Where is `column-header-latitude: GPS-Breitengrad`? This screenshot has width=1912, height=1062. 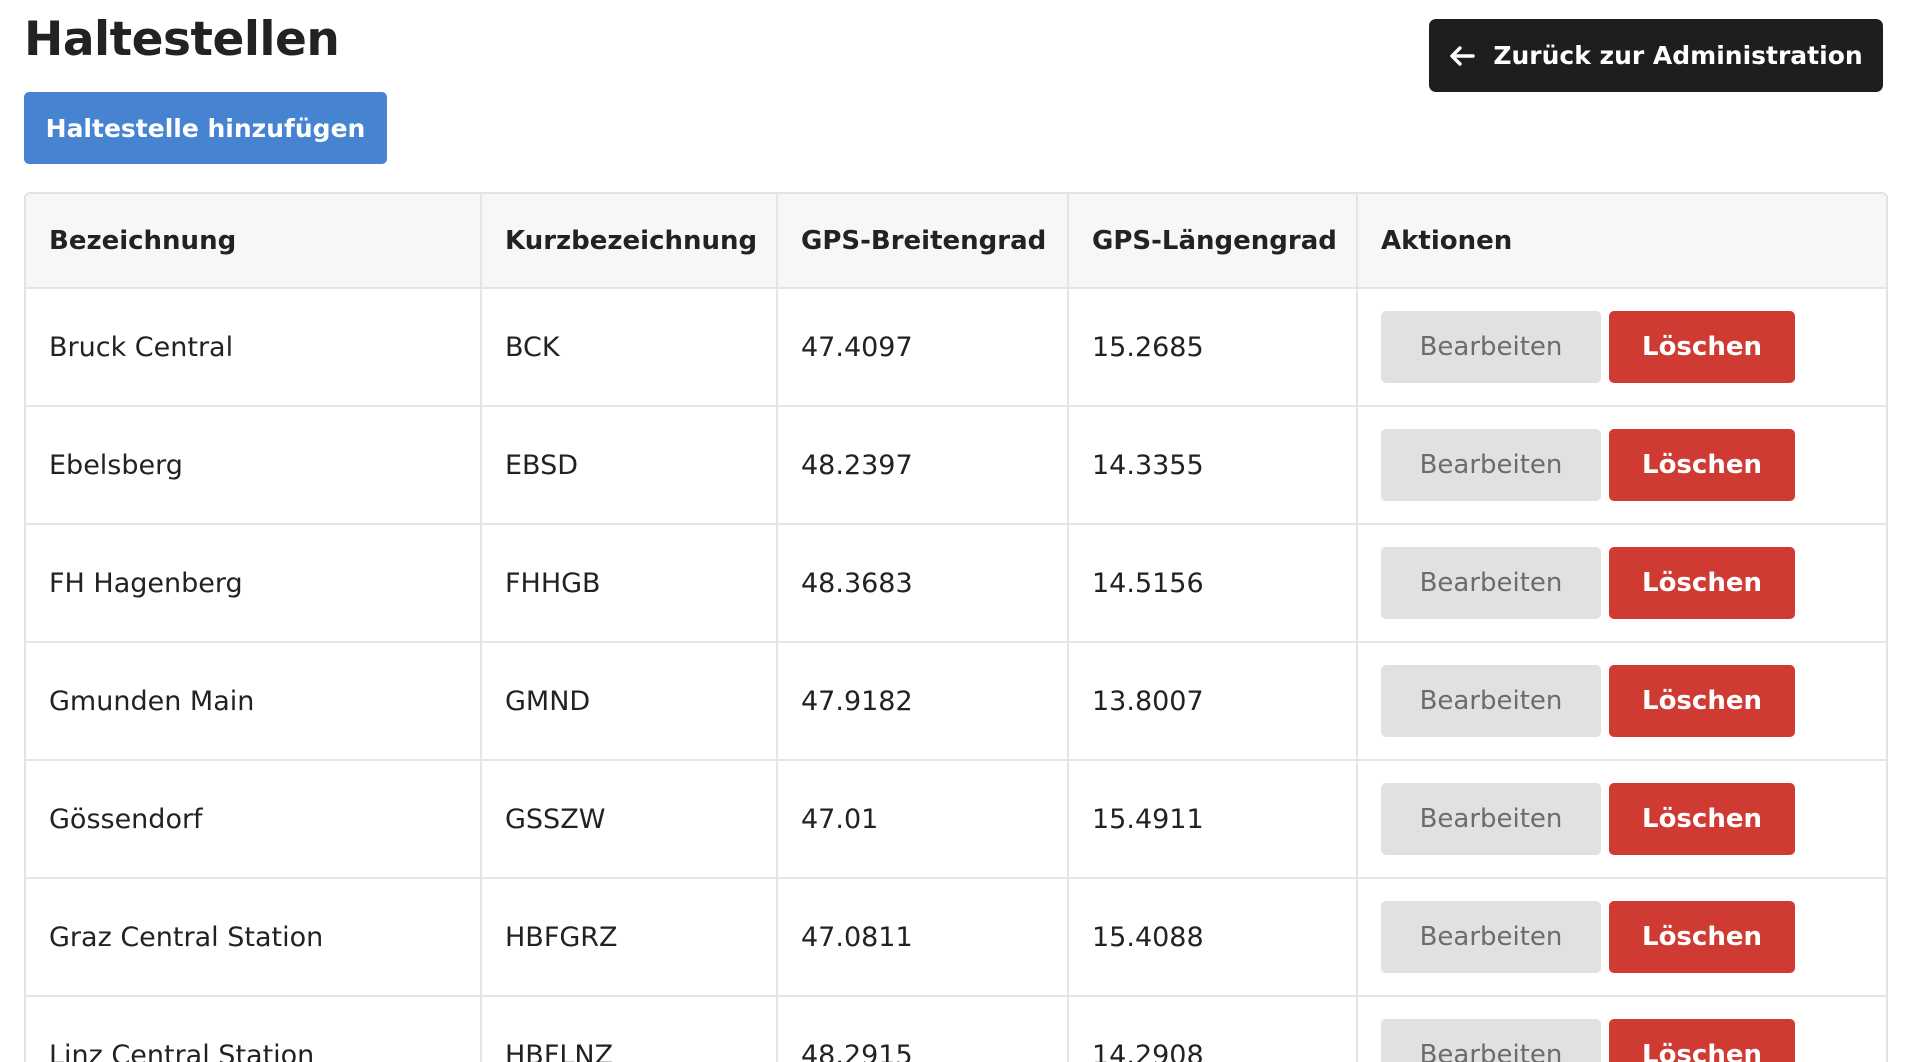
column-header-latitude: GPS-Breitengrad is located at coordinates (923, 241).